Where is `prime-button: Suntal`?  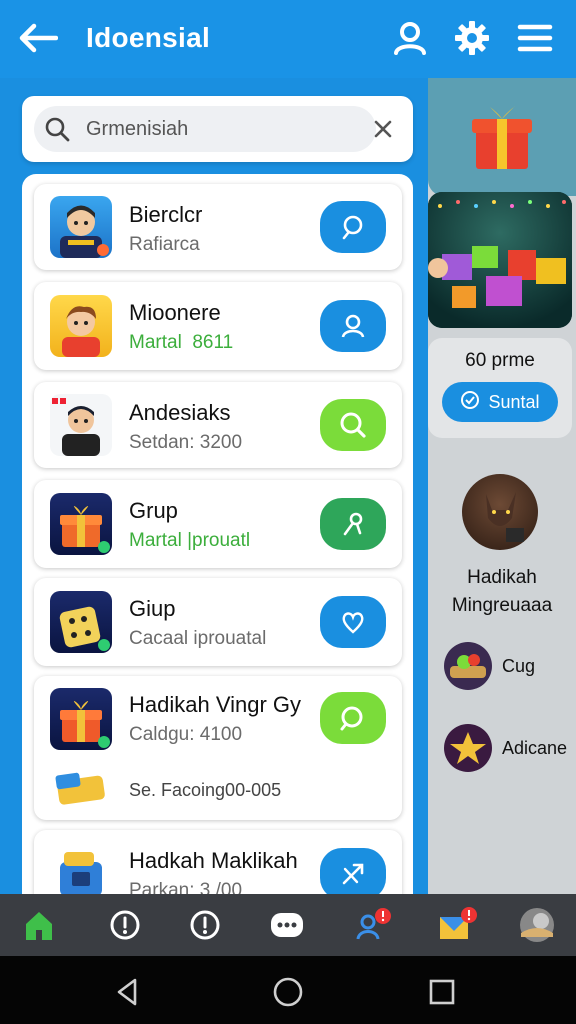
prime-button: Suntal is located at coordinates (500, 402).